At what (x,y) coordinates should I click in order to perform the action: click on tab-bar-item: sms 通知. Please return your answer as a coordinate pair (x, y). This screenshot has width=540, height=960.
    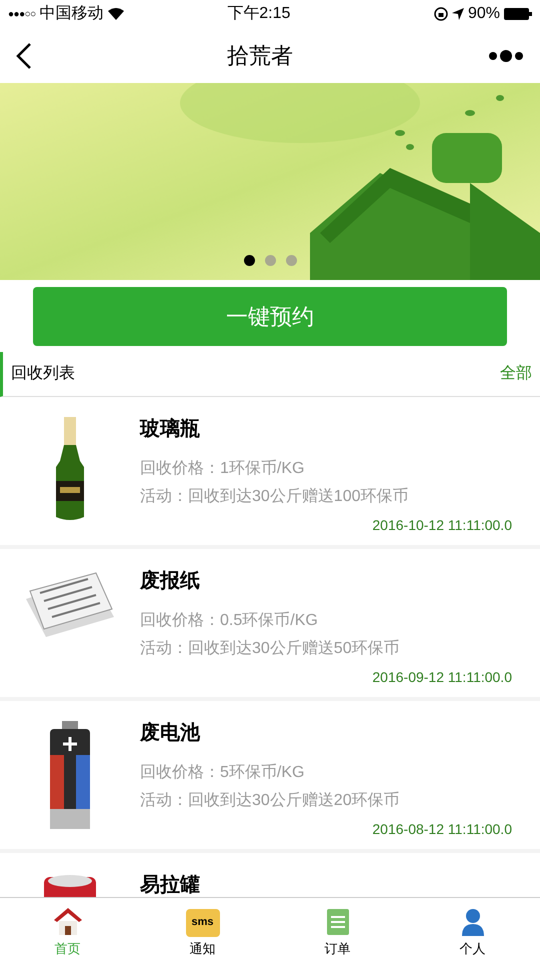
    Looking at the image, I should click on (202, 929).